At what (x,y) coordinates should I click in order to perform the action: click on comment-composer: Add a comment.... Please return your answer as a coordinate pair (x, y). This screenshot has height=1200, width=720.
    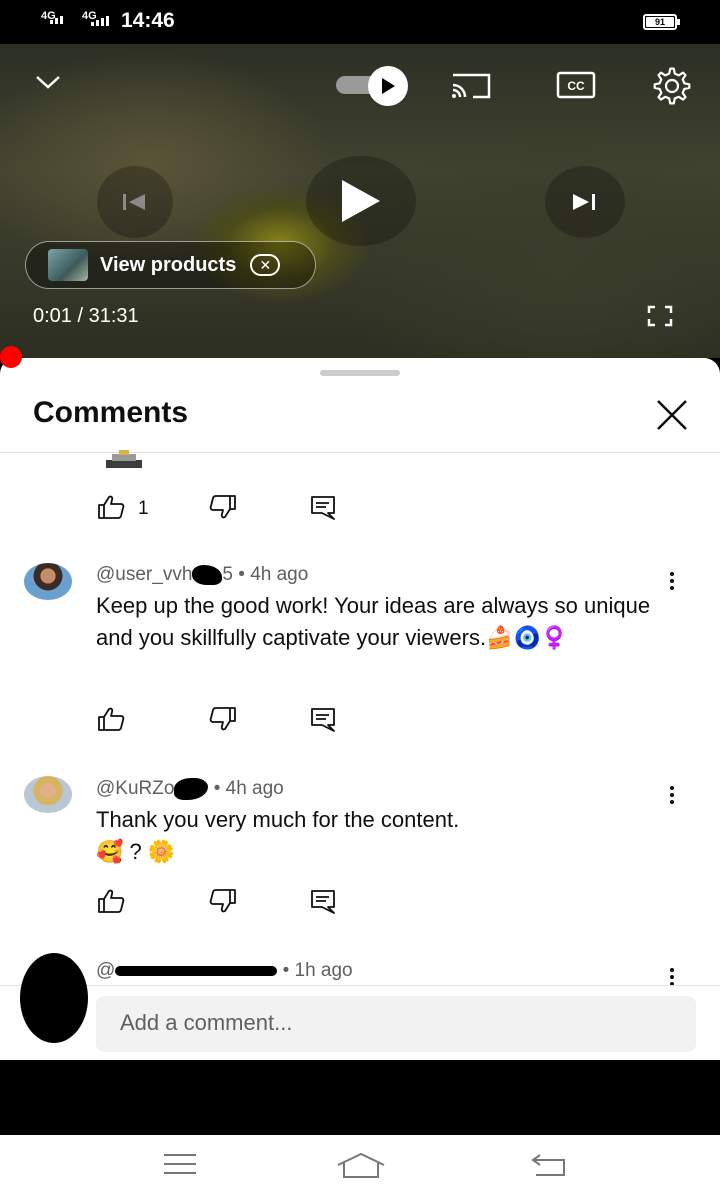
    Looking at the image, I should click on (360, 1006).